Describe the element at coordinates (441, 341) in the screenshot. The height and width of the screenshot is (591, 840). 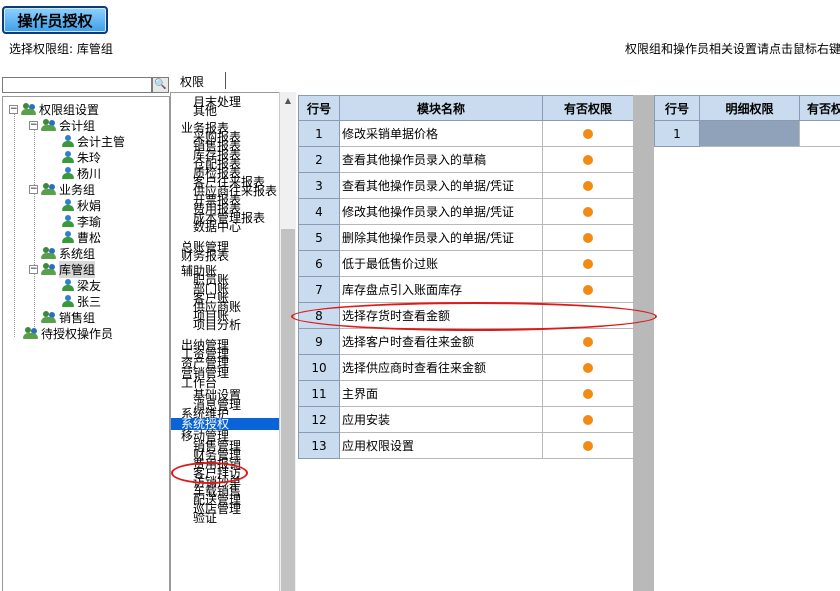
I see `module-name-cell: 选择客户时查看往来金额` at that location.